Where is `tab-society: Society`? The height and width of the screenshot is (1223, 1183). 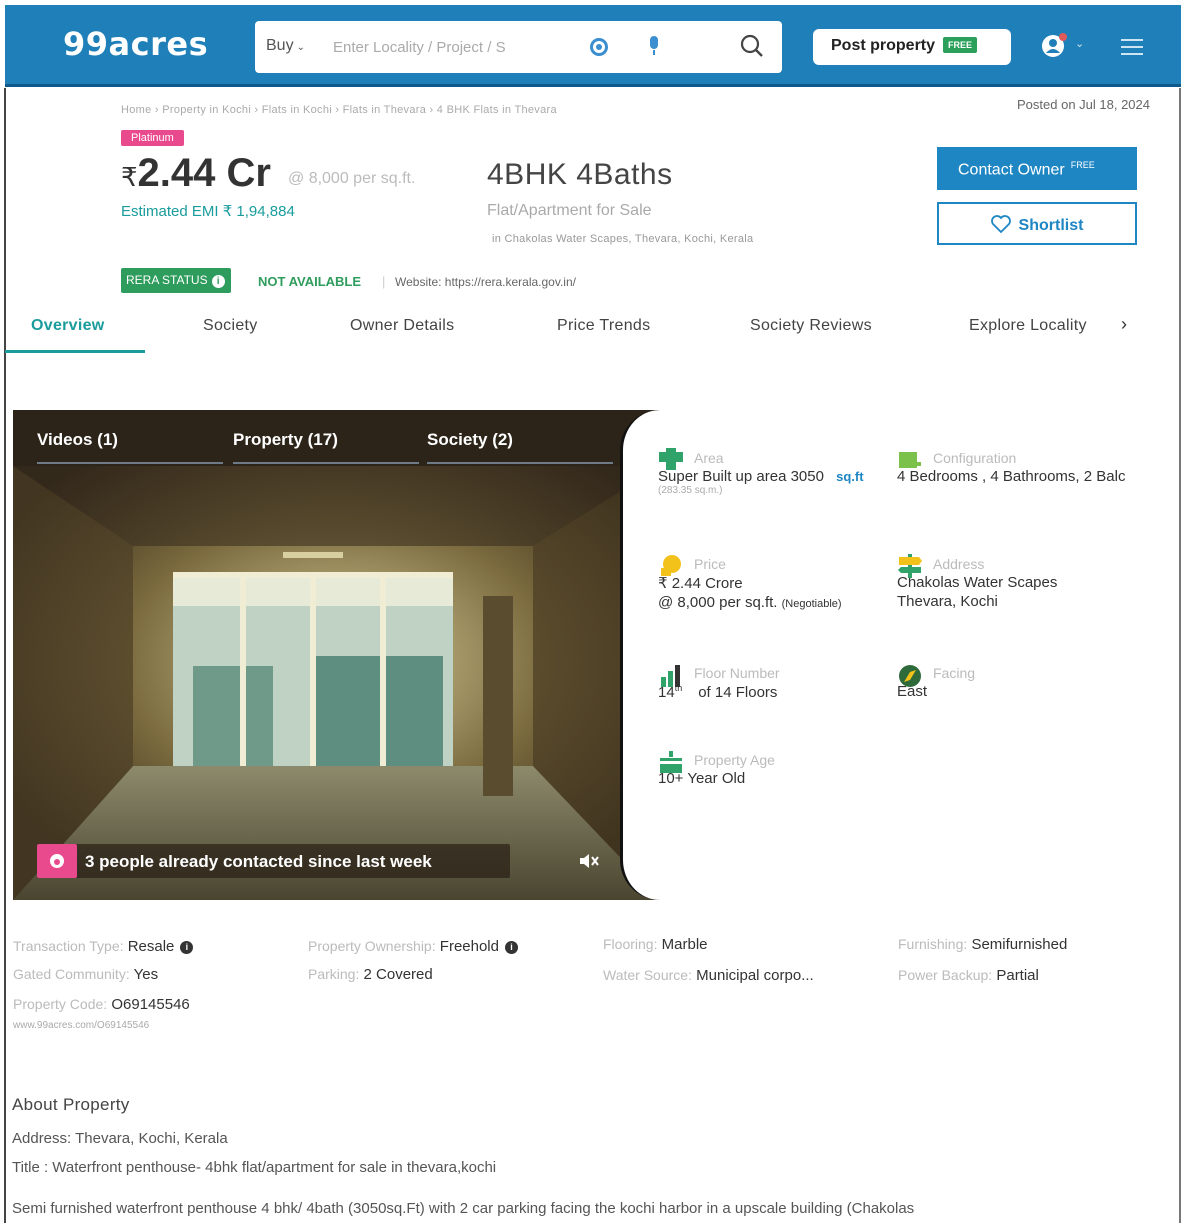 tab-society: Society is located at coordinates (230, 326).